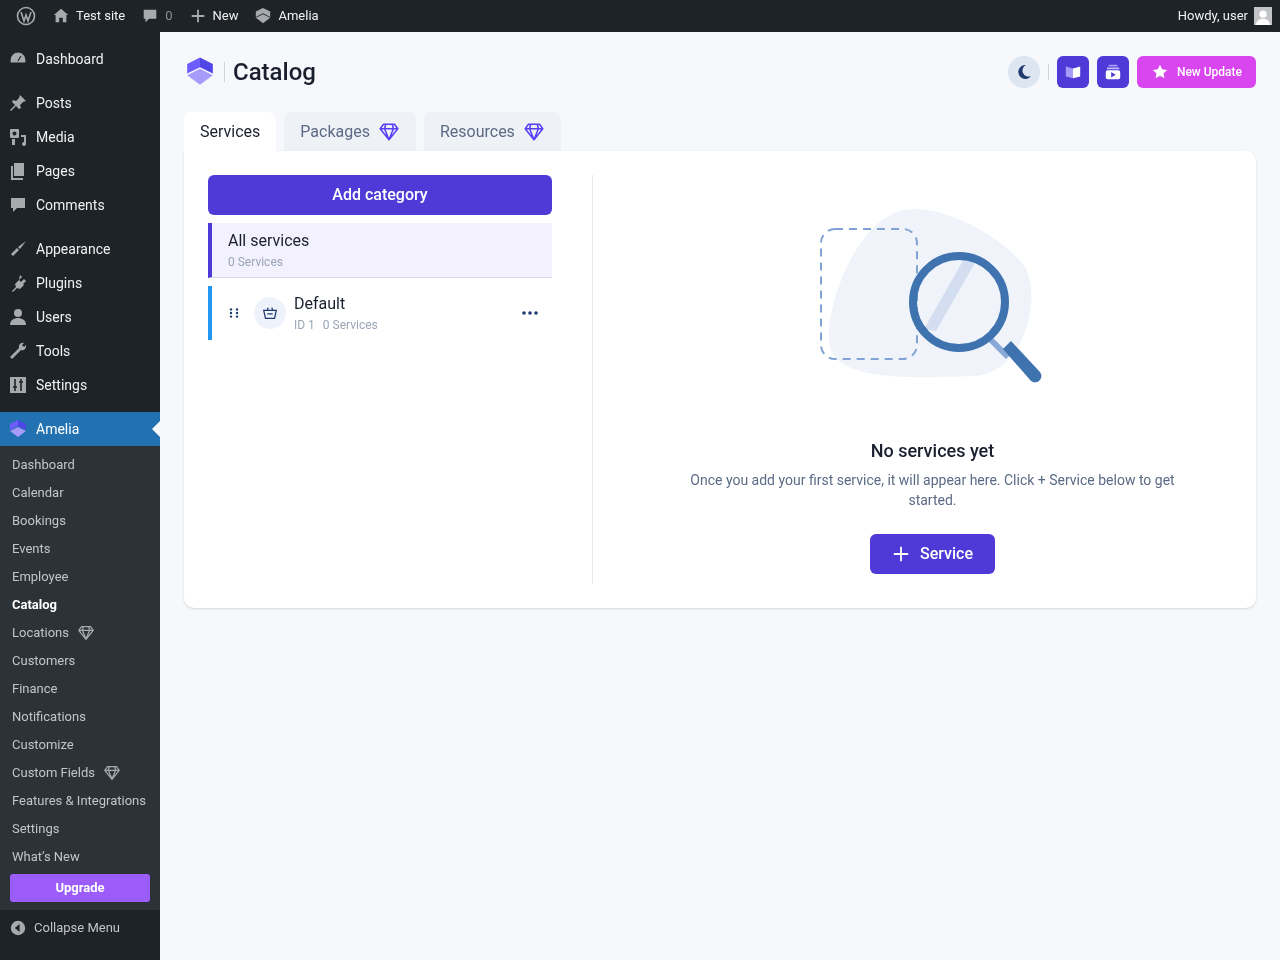  What do you see at coordinates (18, 429) in the screenshot?
I see `amelia-logo-icon` at bounding box center [18, 429].